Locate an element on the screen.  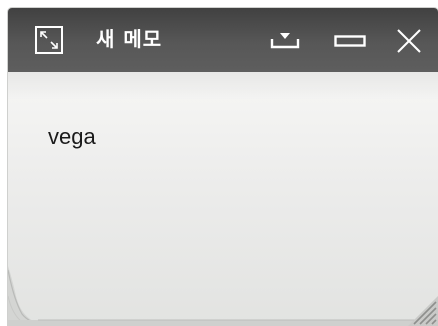
pin-dropdown-button is located at coordinates (285, 41).